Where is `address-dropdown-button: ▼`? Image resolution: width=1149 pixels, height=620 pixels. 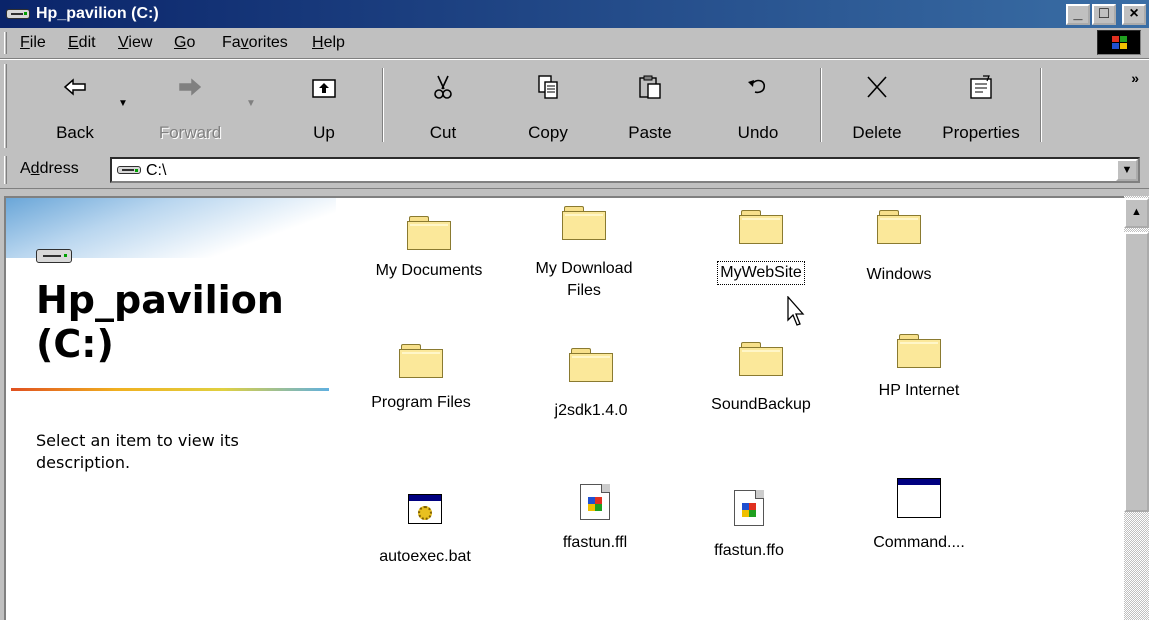 address-dropdown-button: ▼ is located at coordinates (1127, 170).